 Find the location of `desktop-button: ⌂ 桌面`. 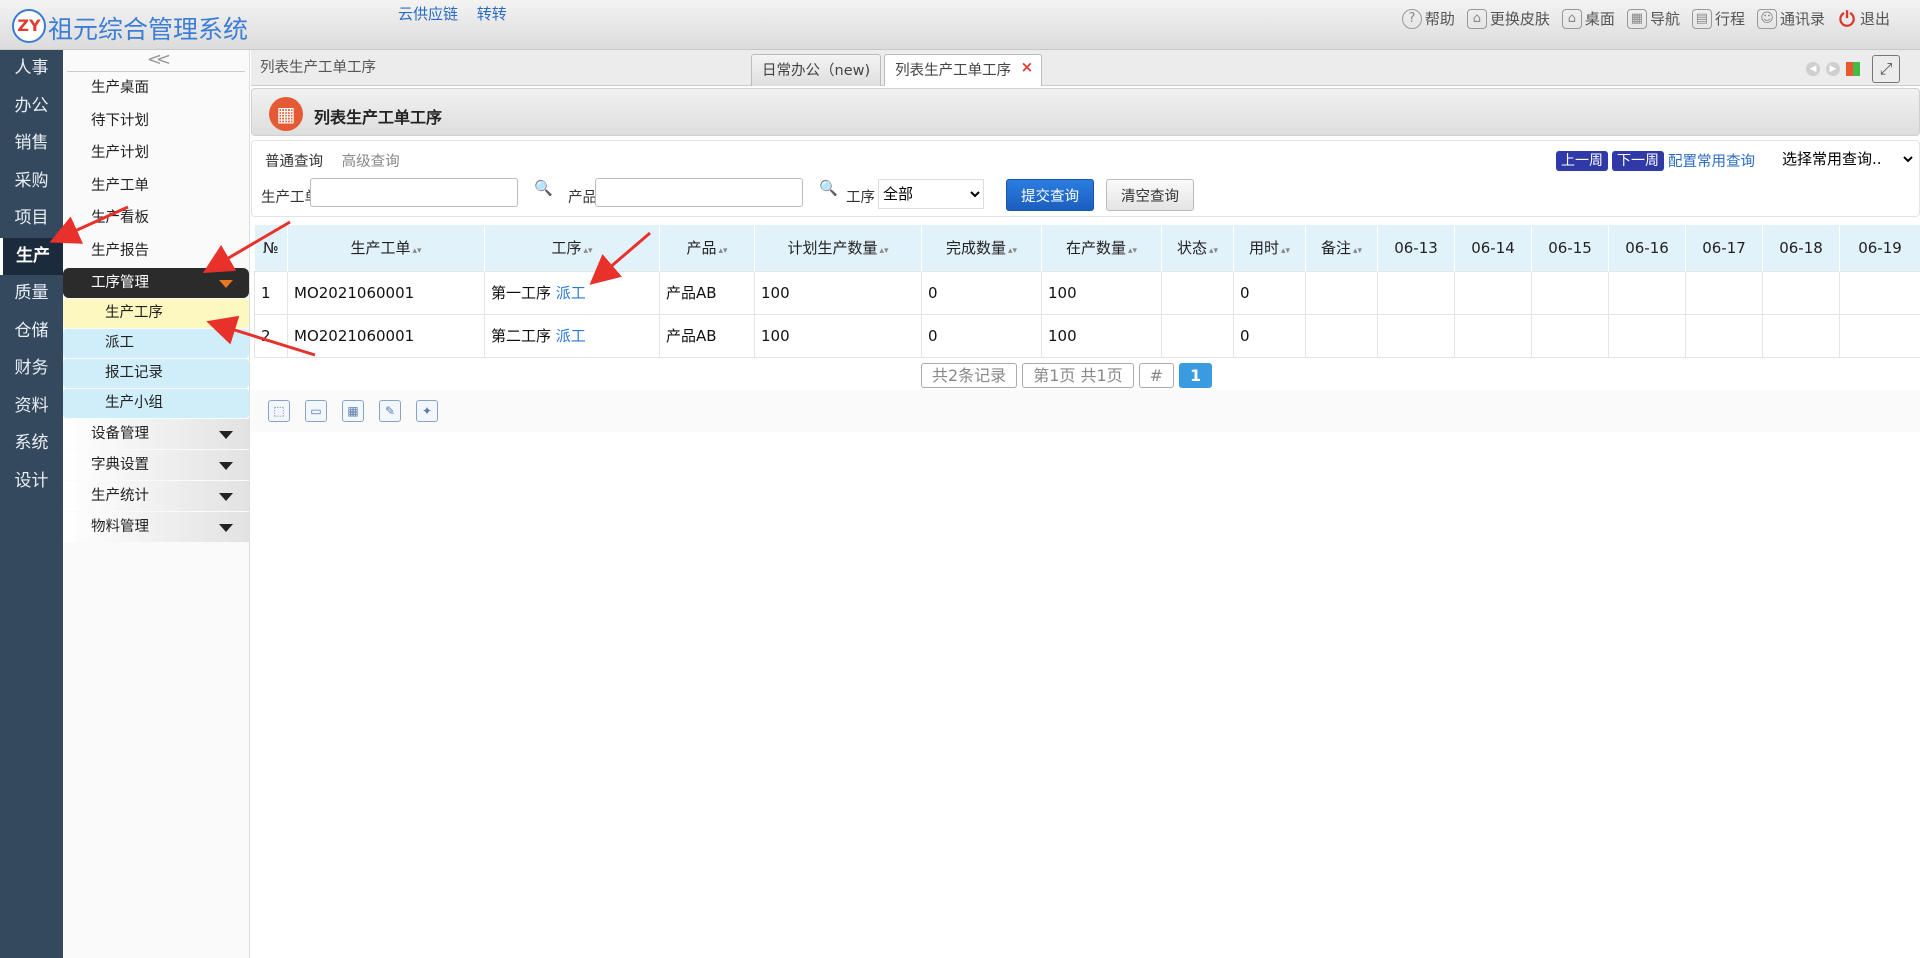

desktop-button: ⌂ 桌面 is located at coordinates (1588, 18).